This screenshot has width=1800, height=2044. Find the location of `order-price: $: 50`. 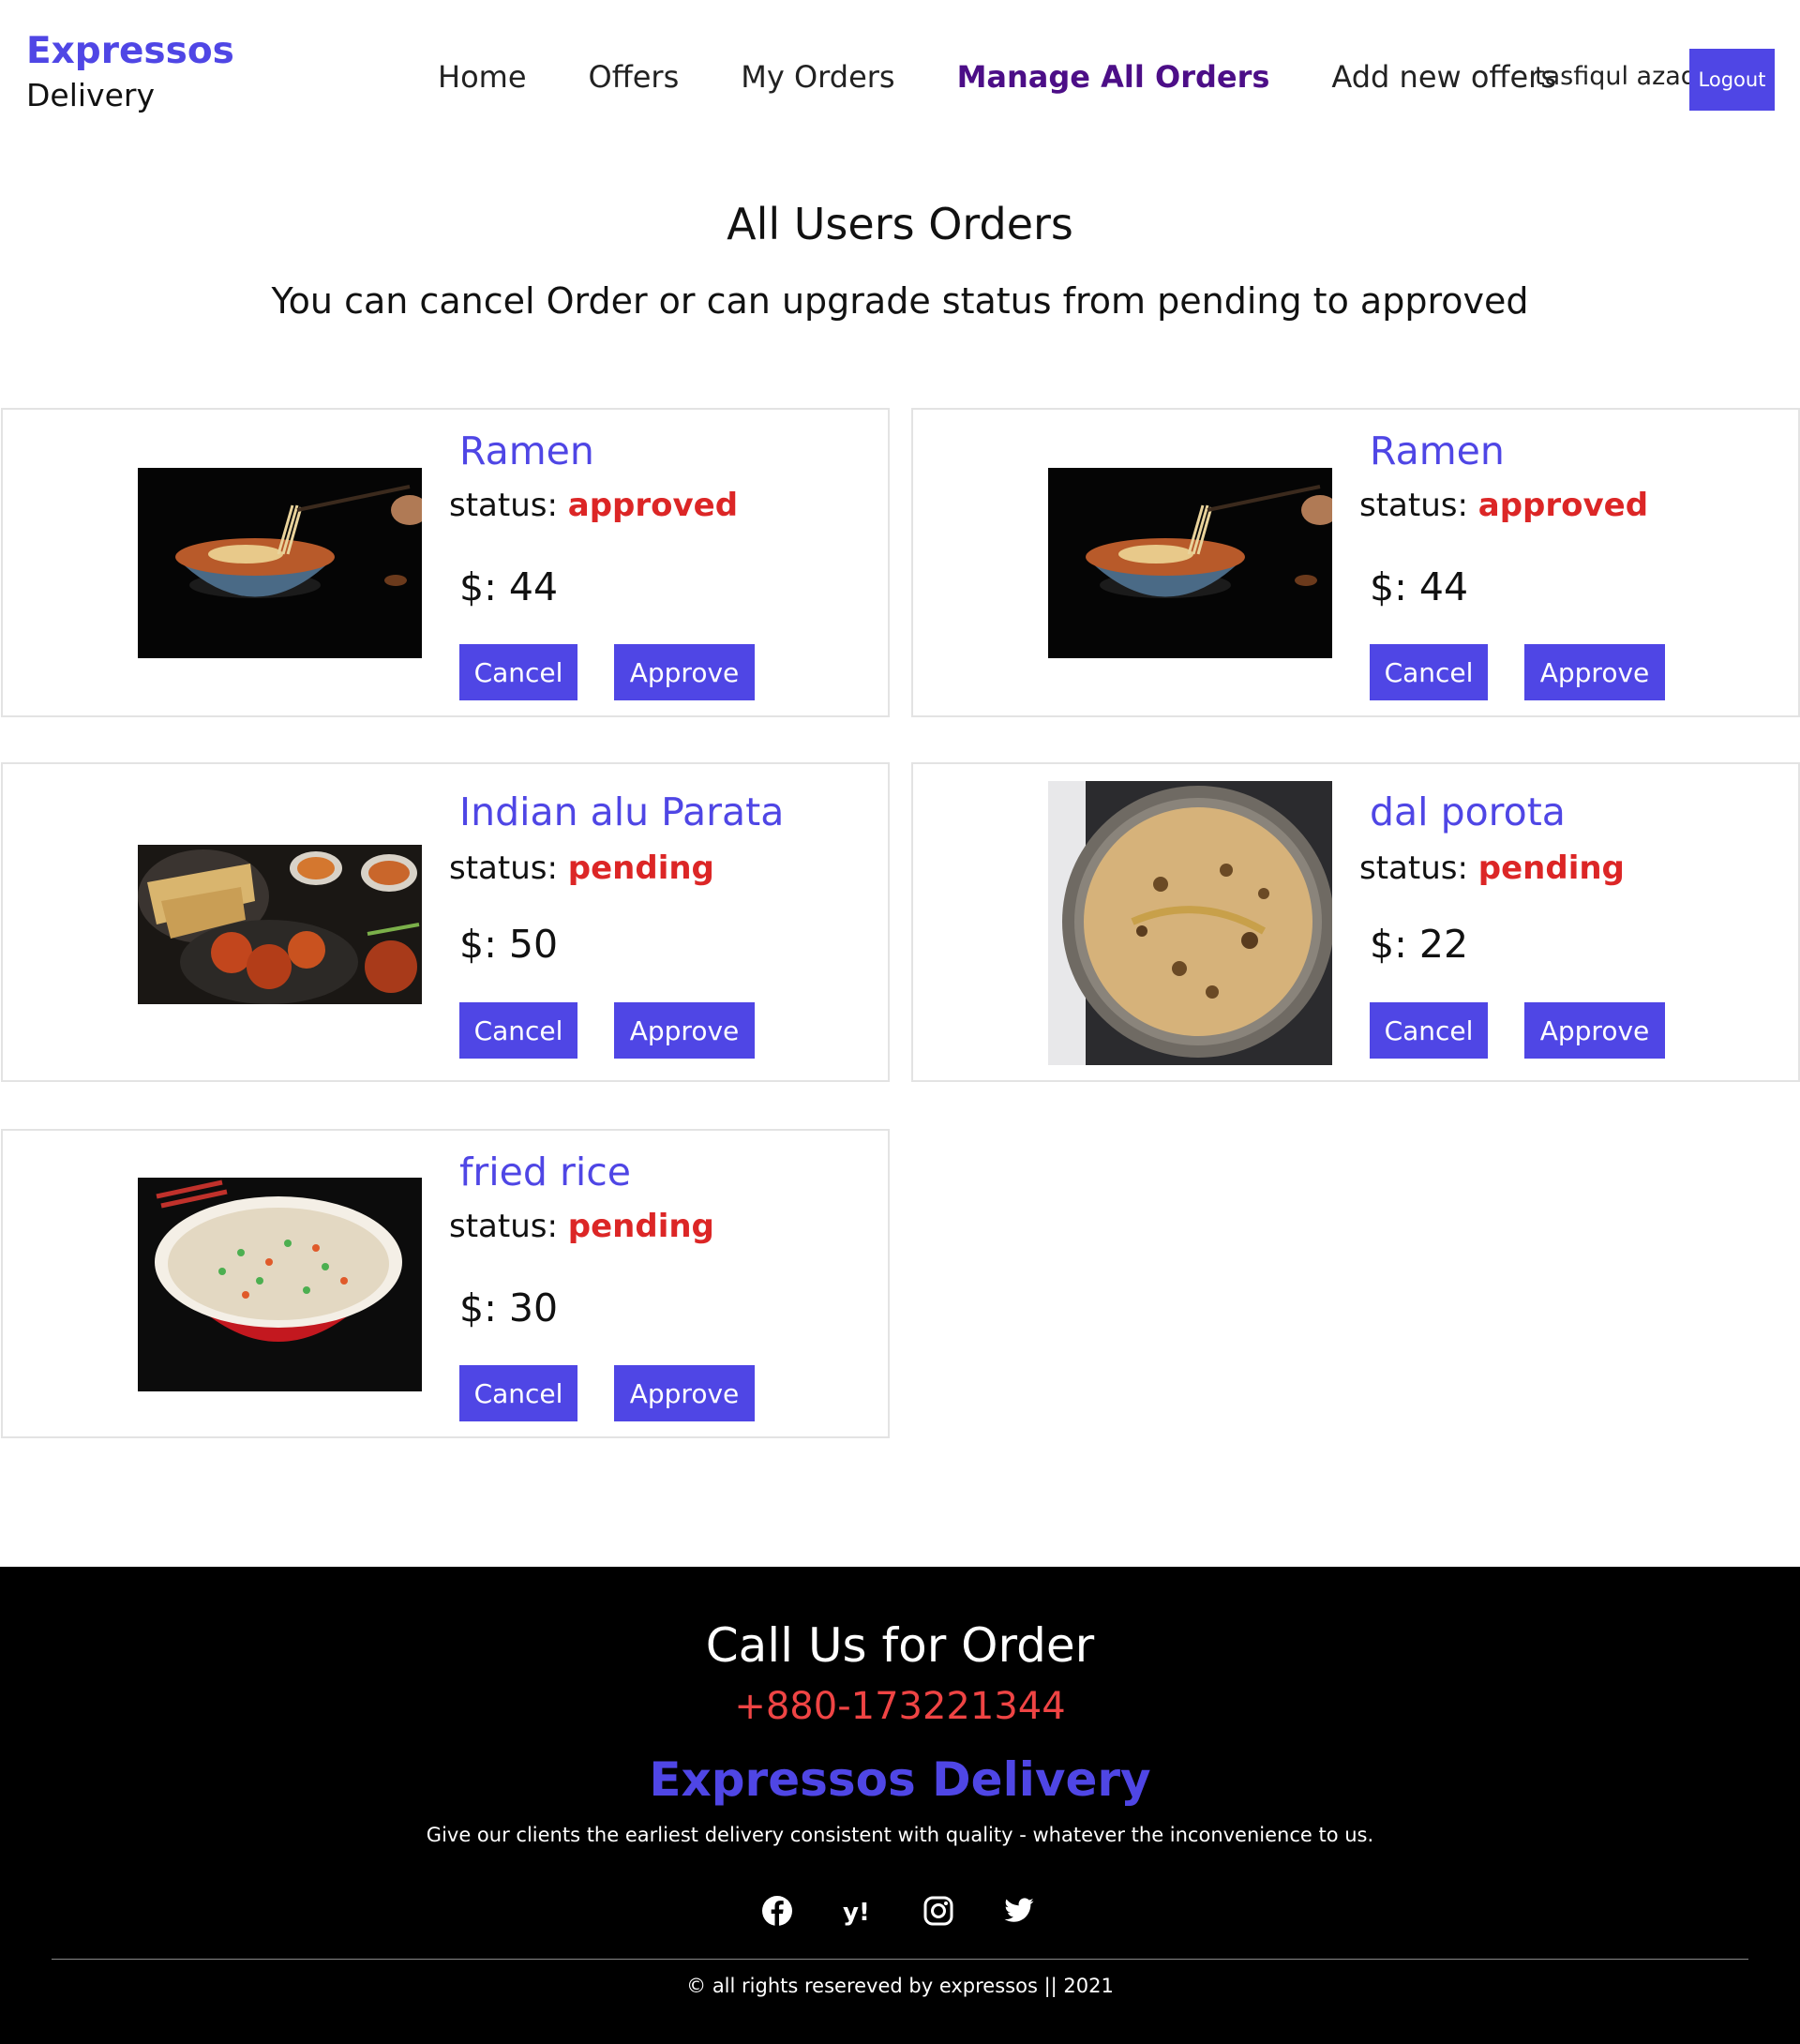

order-price: $: 50 is located at coordinates (509, 945).